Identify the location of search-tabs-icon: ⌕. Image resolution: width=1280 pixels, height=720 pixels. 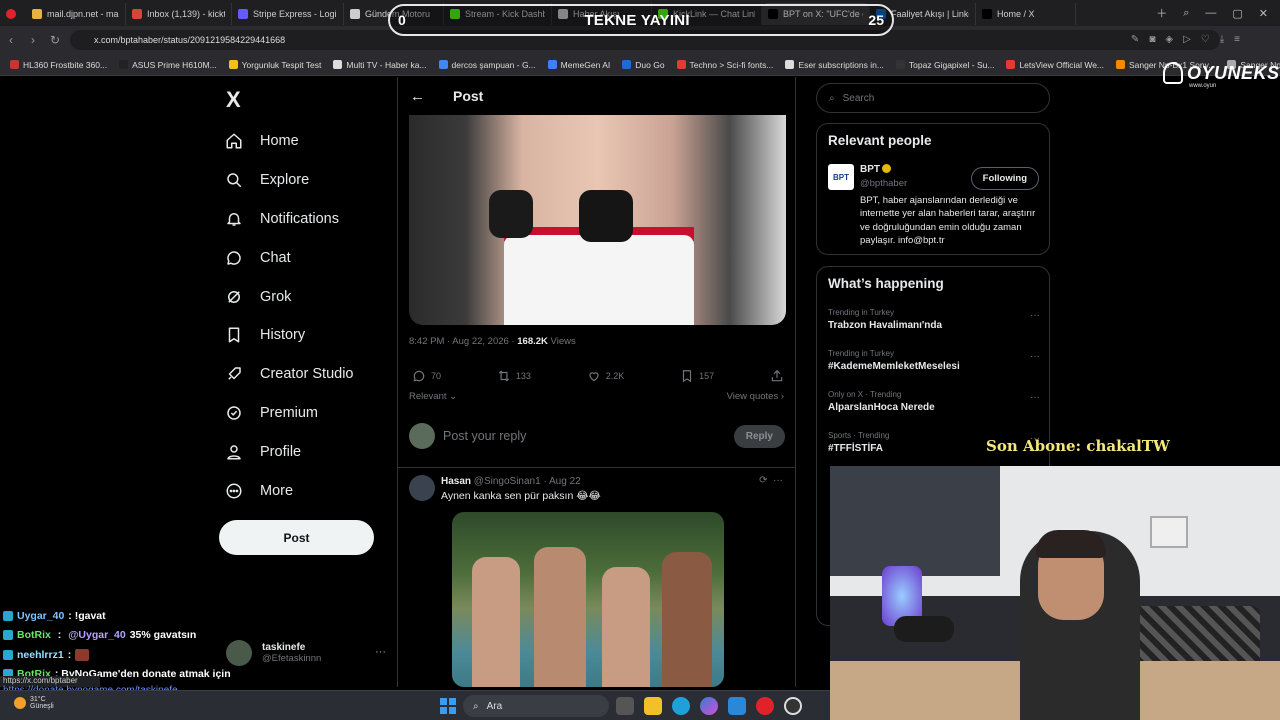
(1186, 13).